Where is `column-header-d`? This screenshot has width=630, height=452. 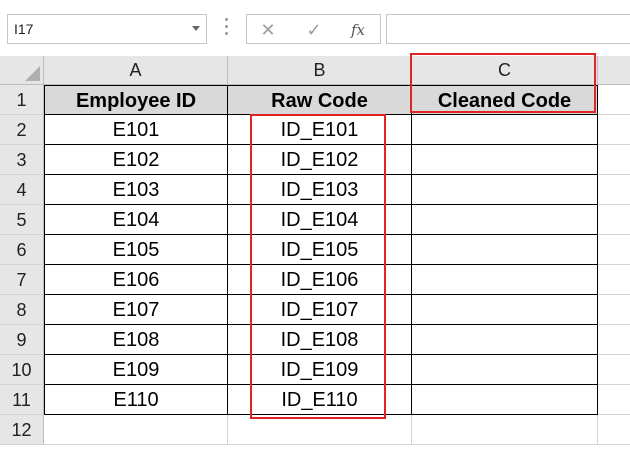 column-header-d is located at coordinates (614, 70).